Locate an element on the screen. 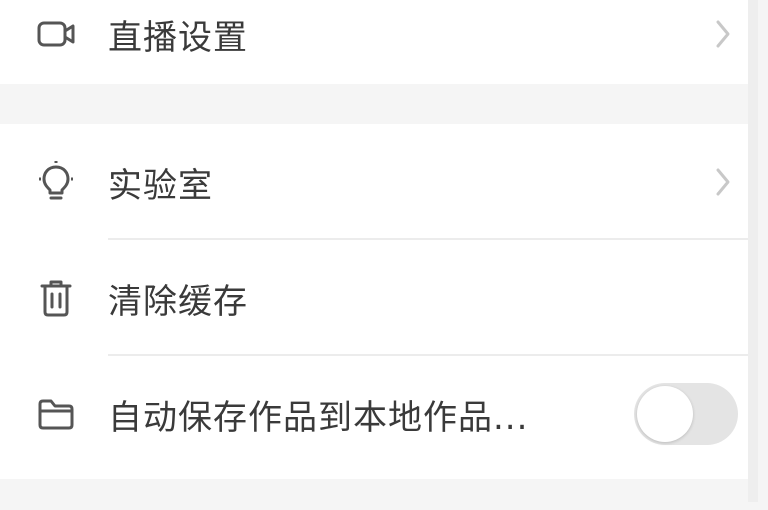  screen-edge is located at coordinates (753, 251).